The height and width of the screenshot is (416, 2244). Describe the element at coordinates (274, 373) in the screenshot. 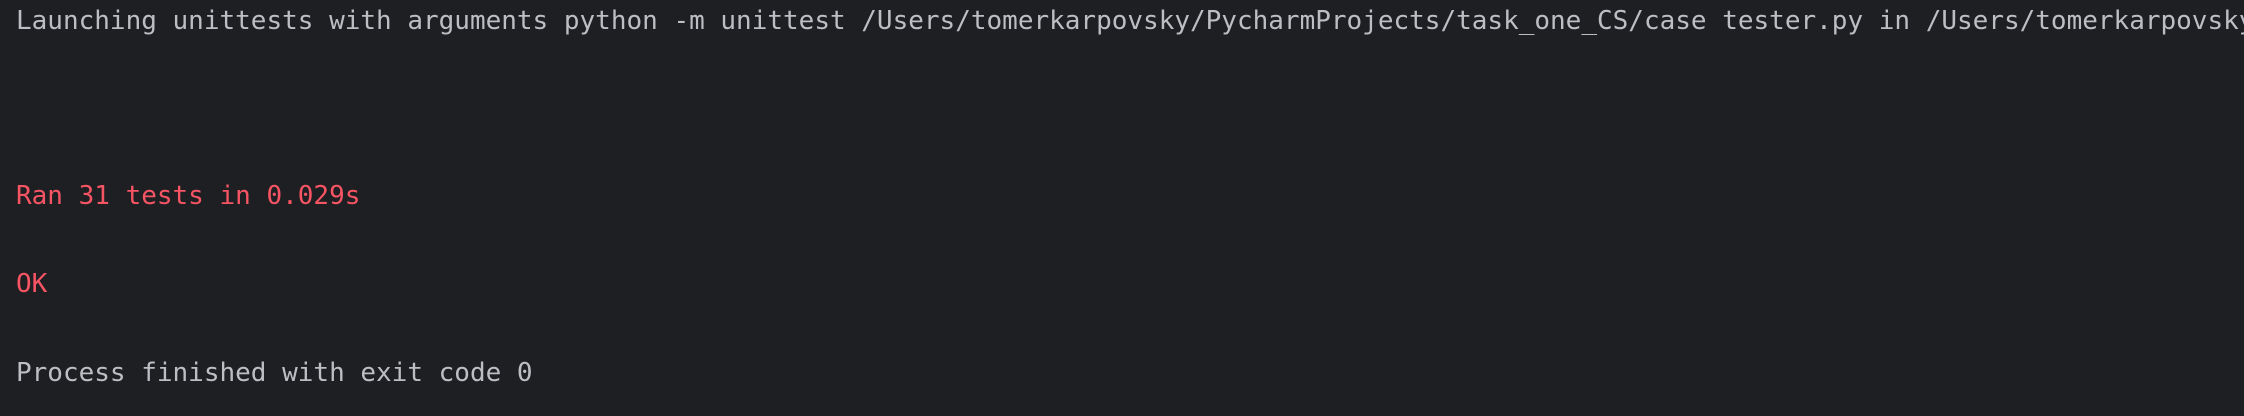

I see `console-line-exit-code: Process finished with exit code 0` at that location.